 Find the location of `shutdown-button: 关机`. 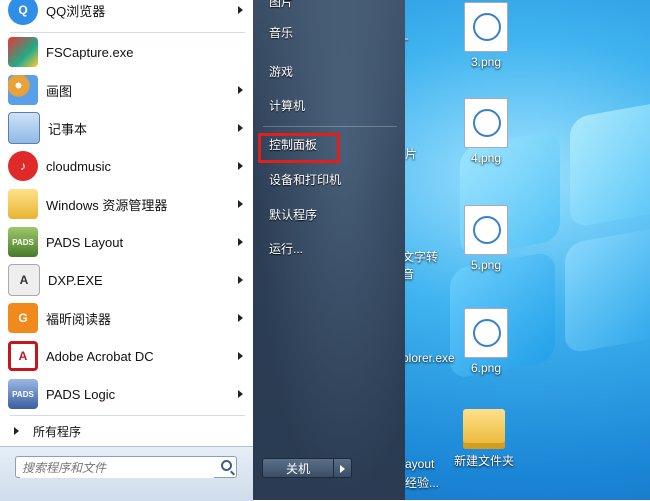

shutdown-button: 关机 is located at coordinates (298, 468).